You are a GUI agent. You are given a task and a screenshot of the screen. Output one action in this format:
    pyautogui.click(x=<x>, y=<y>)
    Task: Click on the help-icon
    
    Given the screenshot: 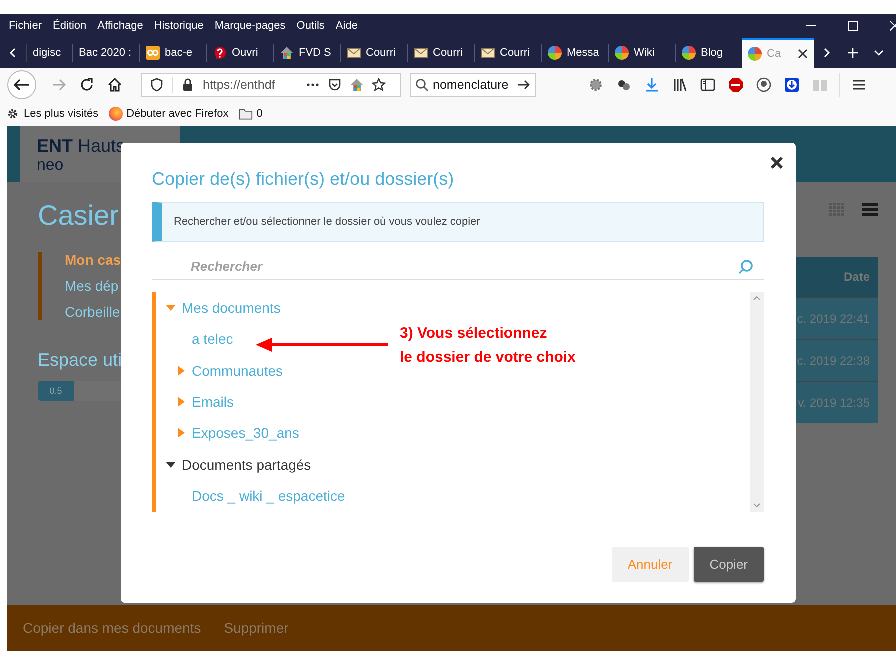 What is the action you would take?
    pyautogui.click(x=220, y=53)
    